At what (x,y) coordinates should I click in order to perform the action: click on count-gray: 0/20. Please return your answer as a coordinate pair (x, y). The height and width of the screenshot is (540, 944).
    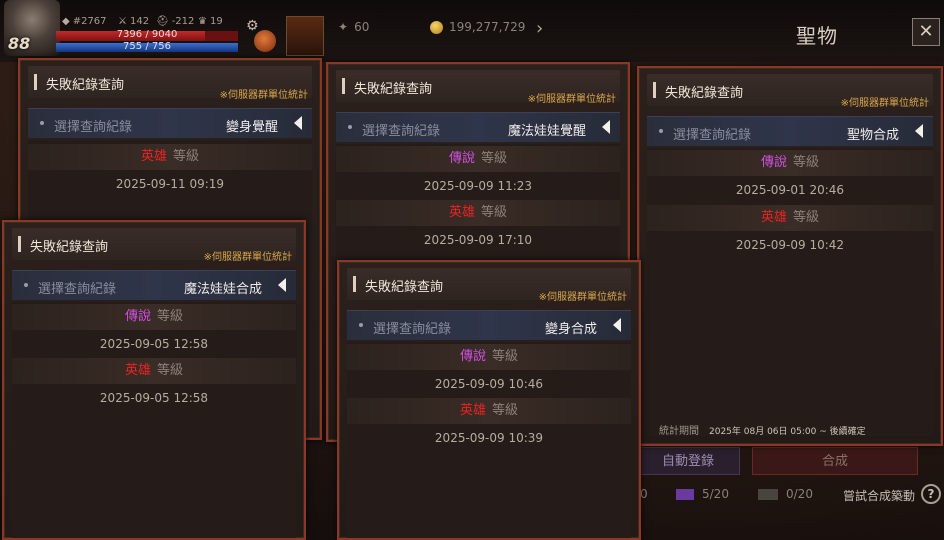
    Looking at the image, I should click on (799, 494).